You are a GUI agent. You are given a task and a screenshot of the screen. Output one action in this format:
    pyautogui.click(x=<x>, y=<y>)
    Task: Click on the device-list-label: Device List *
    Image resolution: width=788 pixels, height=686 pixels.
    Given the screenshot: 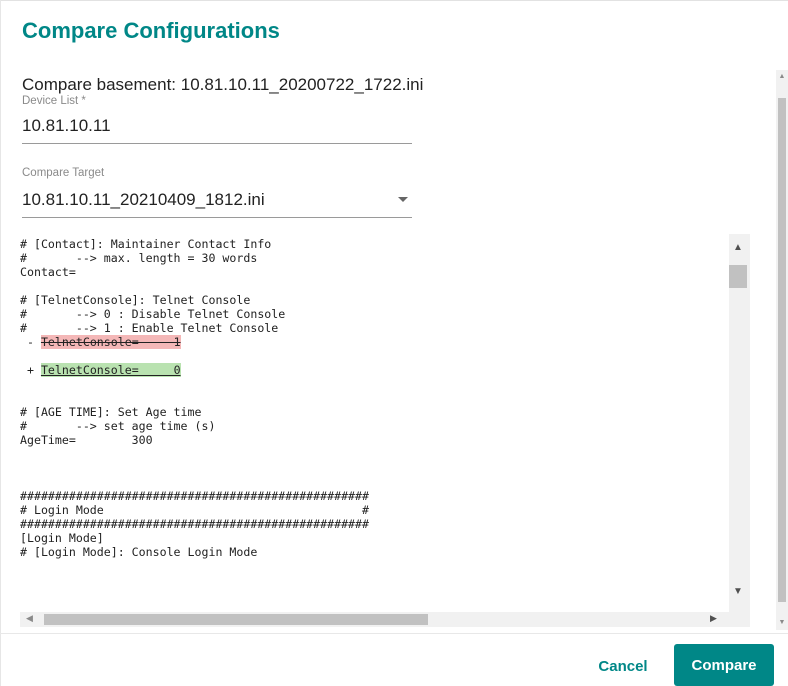 What is the action you would take?
    pyautogui.click(x=54, y=101)
    